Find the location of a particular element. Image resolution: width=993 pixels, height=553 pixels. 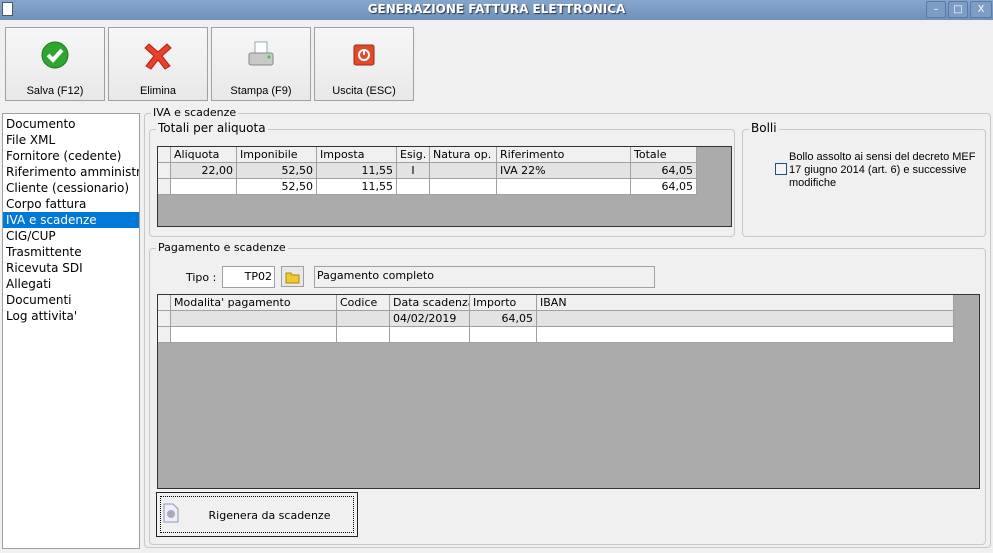

folder-icon is located at coordinates (292, 278).